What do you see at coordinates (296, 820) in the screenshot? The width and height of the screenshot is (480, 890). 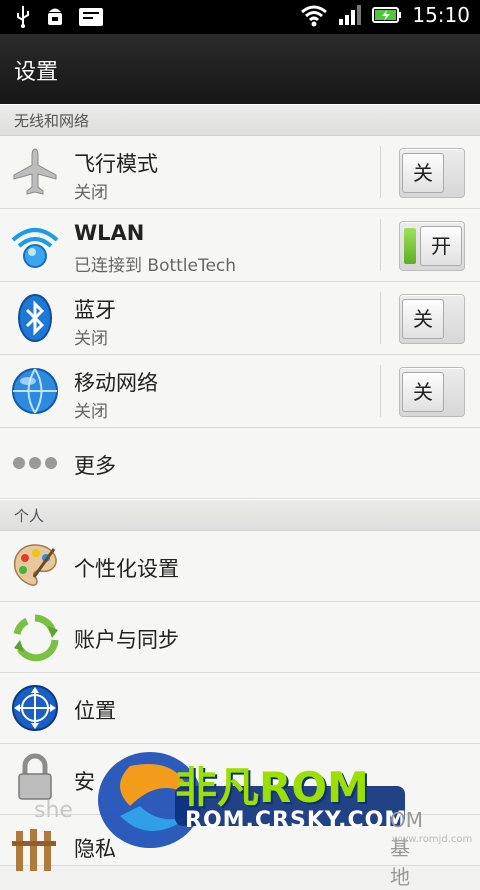 I see `watermark-url: ROM.CRSKY.COM` at bounding box center [296, 820].